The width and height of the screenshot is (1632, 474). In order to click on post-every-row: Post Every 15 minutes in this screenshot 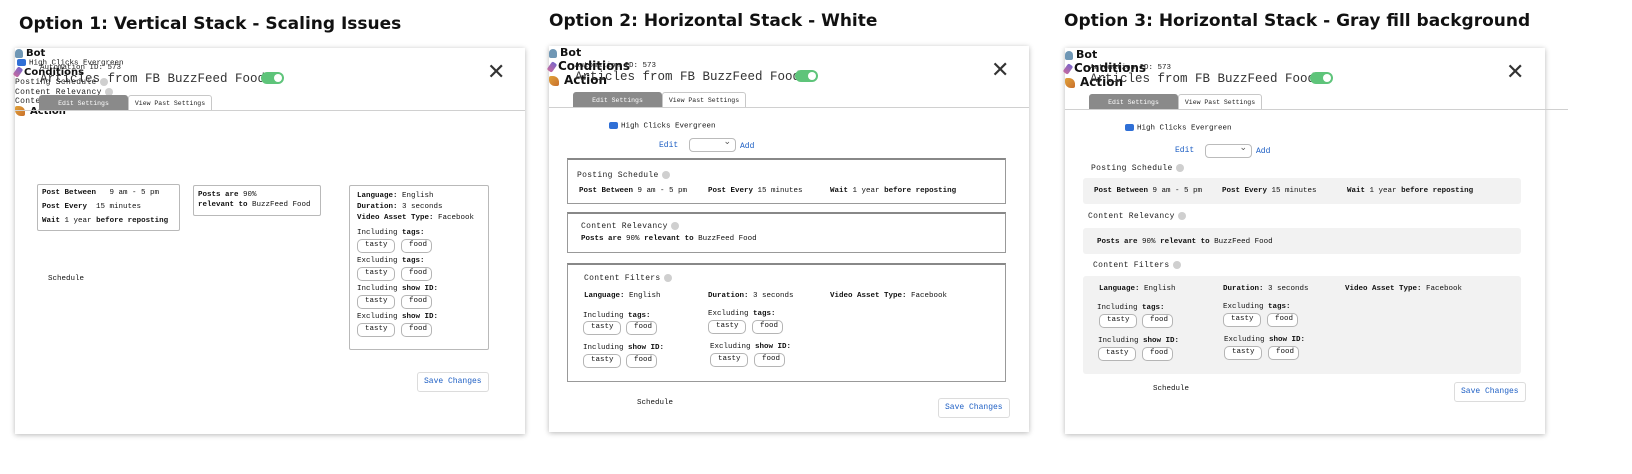, I will do `click(755, 191)`.